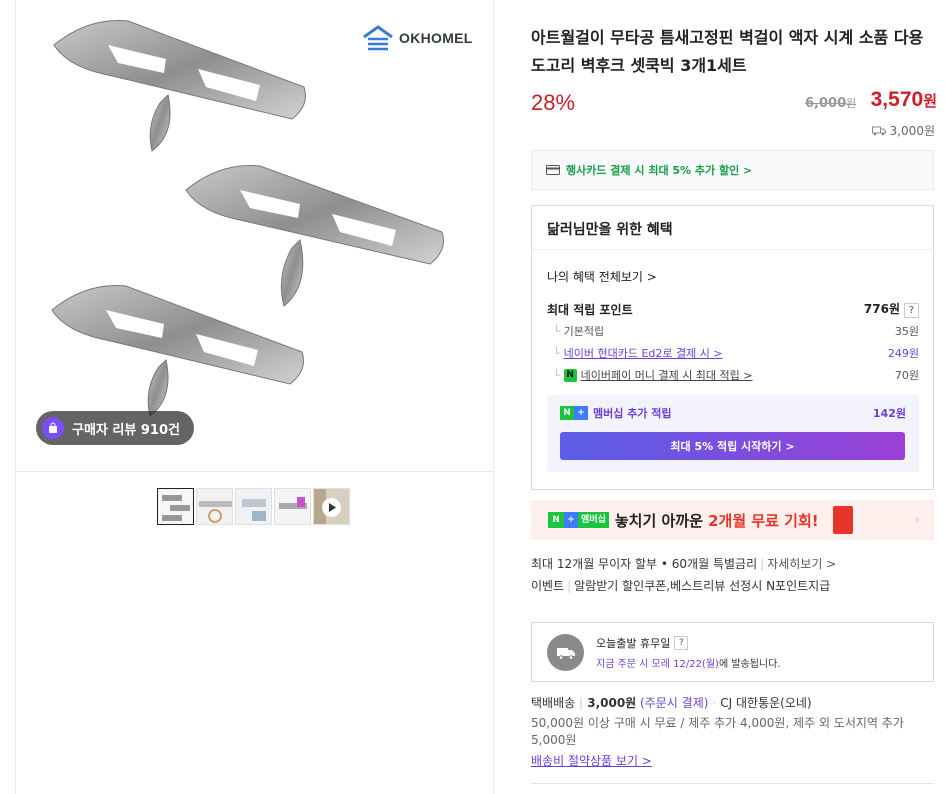  Describe the element at coordinates (749, 664) in the screenshot. I see `delivery-sub-rest: 에 발송됩니다.` at that location.